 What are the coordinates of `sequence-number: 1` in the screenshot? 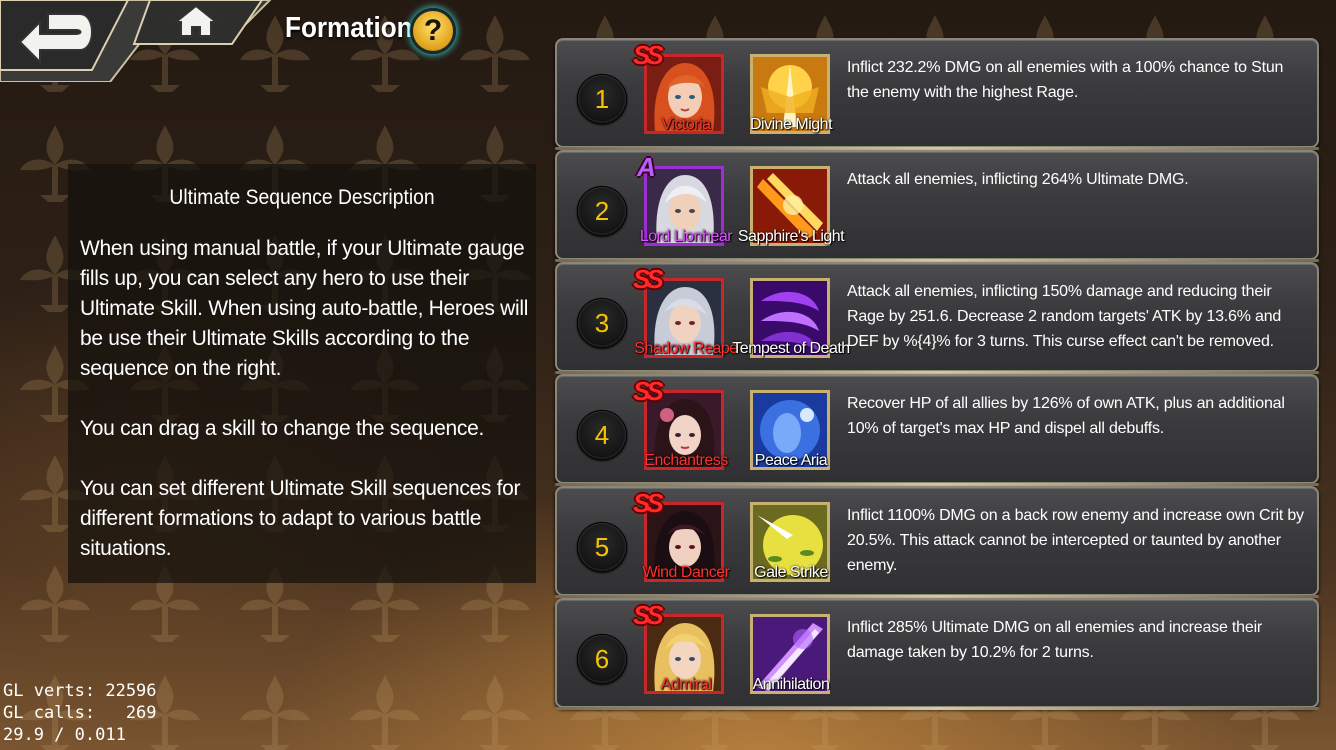 It's located at (602, 99).